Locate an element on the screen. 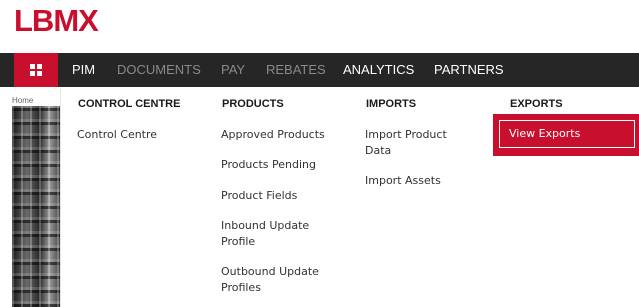 The image size is (639, 307). nav-item-rebates: REBATES is located at coordinates (296, 70).